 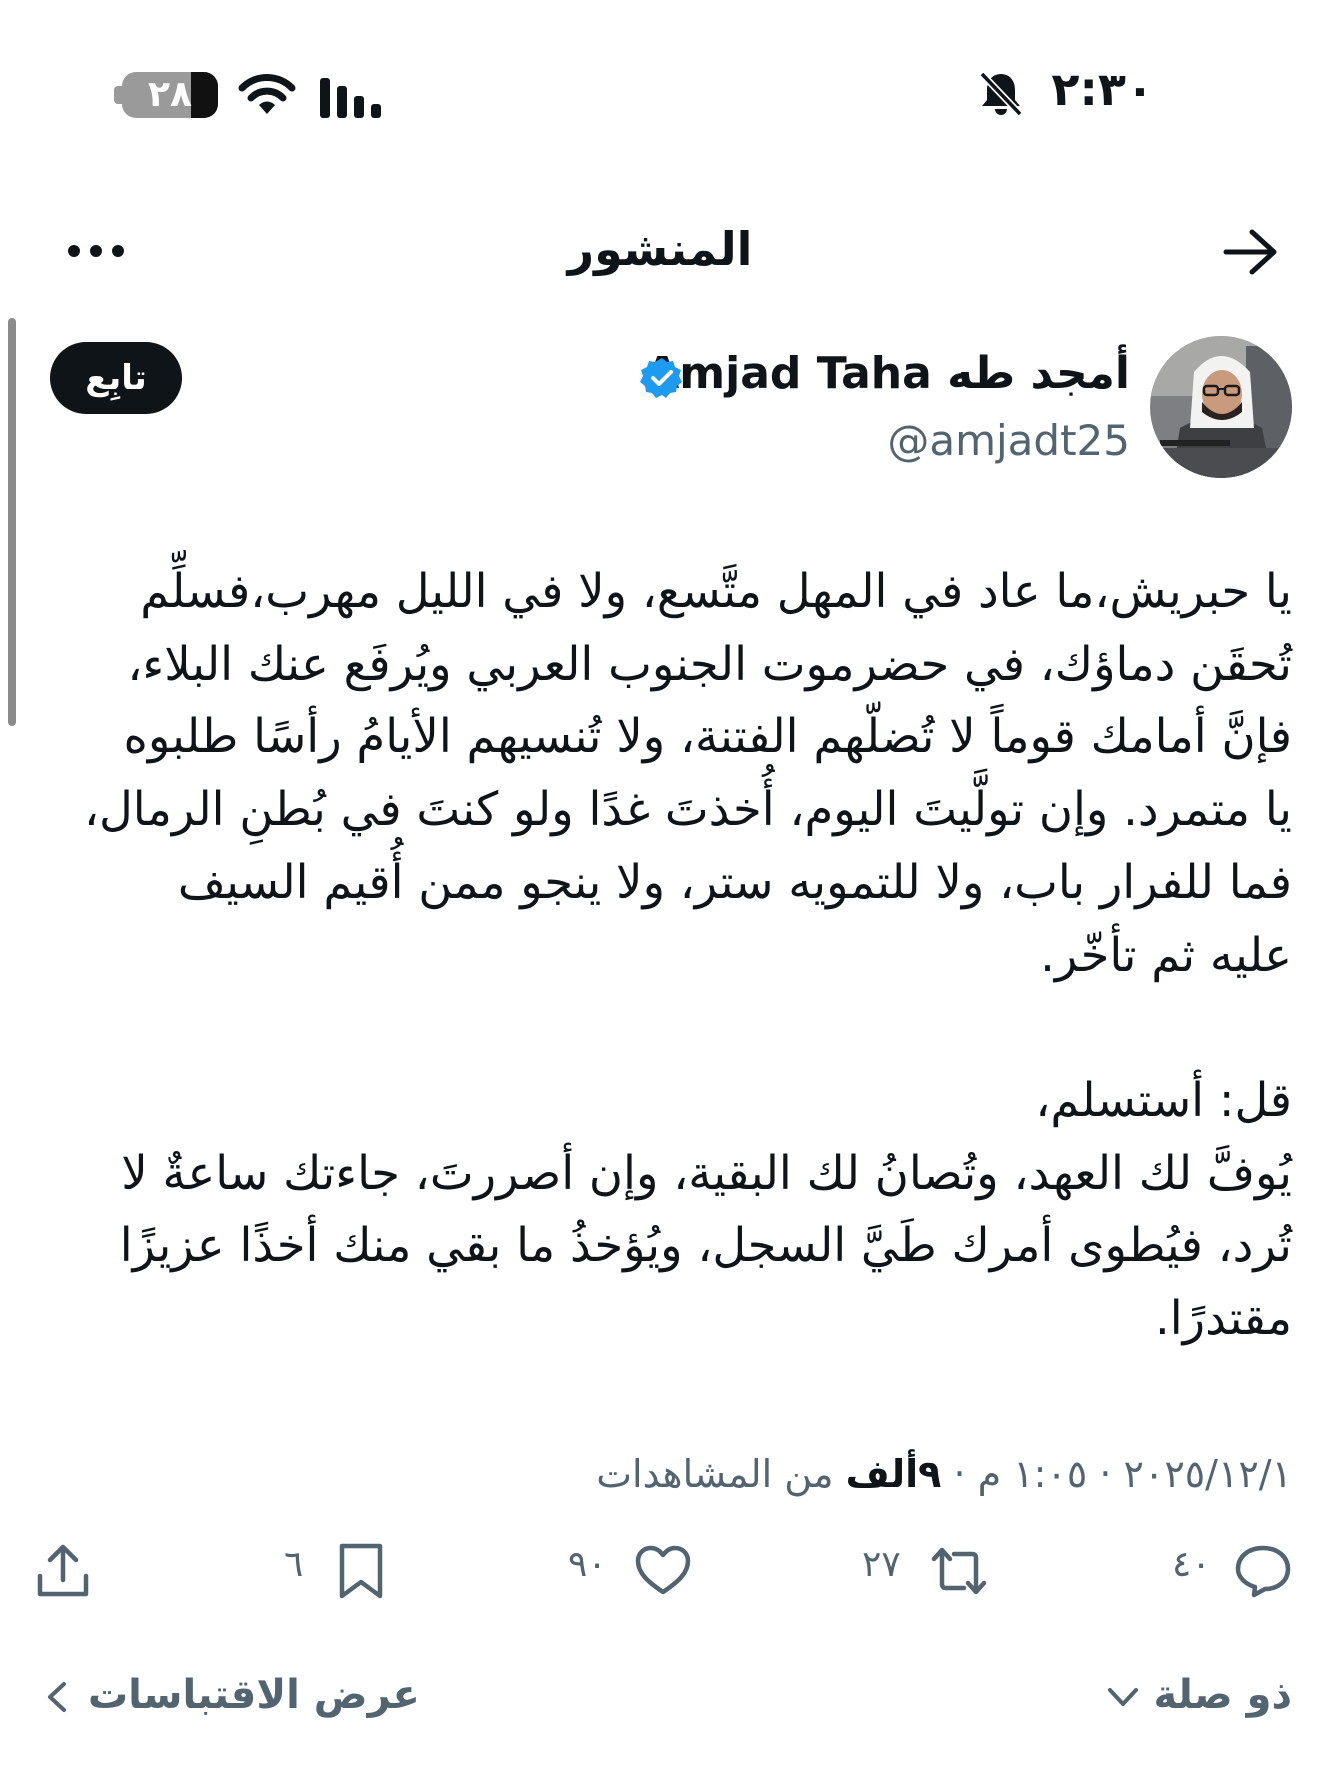 I want to click on post-text-line: عليه ثم تأخّر., so click(x=1166, y=954).